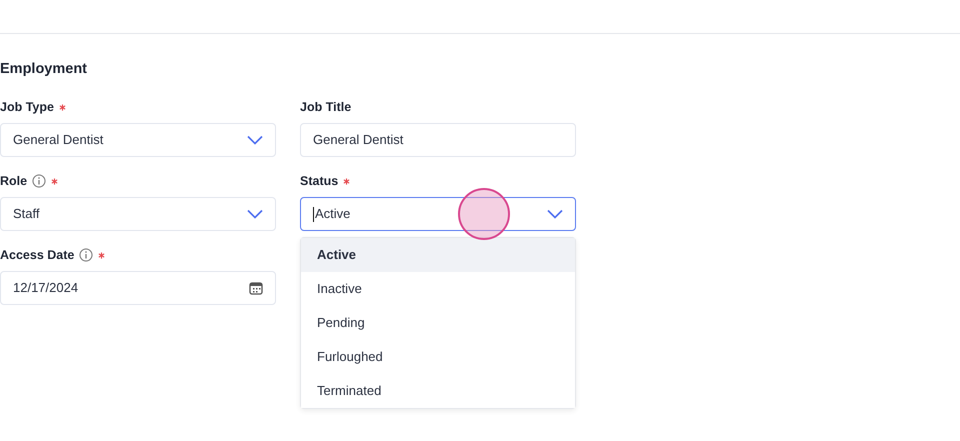  I want to click on field-label: Access Date, so click(37, 255).